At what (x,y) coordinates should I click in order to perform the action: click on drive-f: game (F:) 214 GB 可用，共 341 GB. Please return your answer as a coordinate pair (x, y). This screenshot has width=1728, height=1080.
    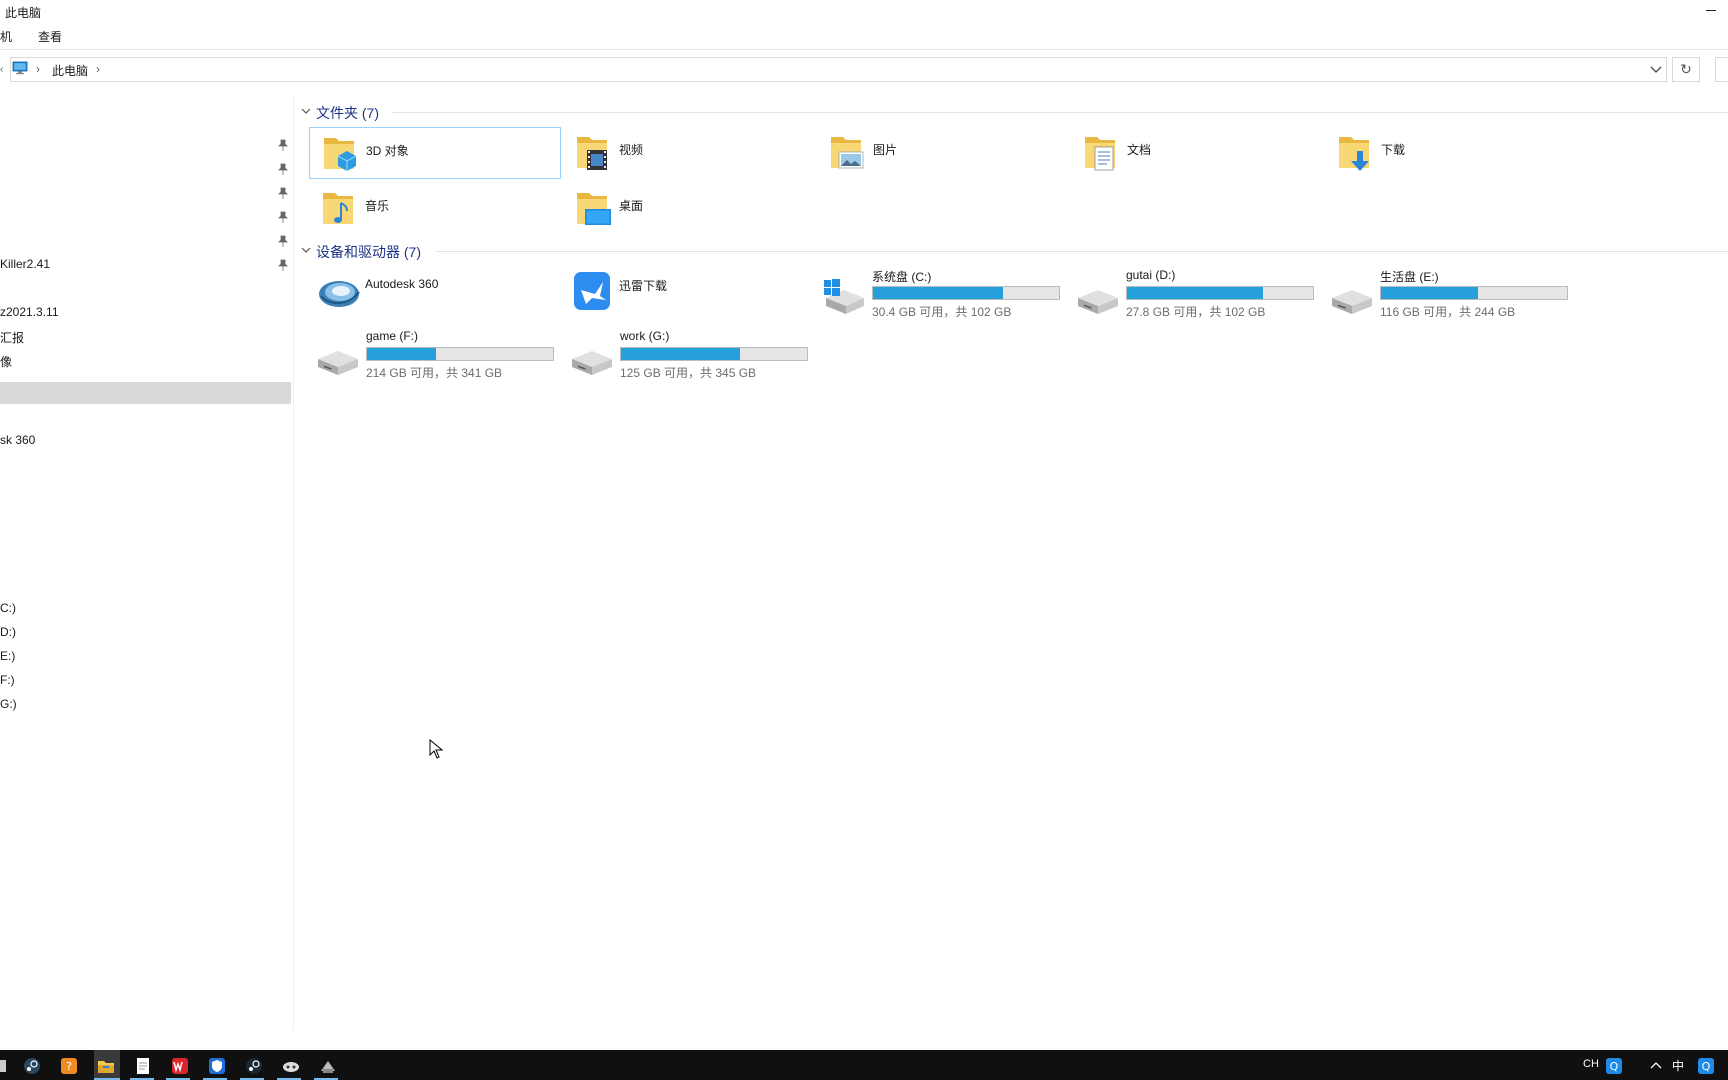
    Looking at the image, I should click on (440, 357).